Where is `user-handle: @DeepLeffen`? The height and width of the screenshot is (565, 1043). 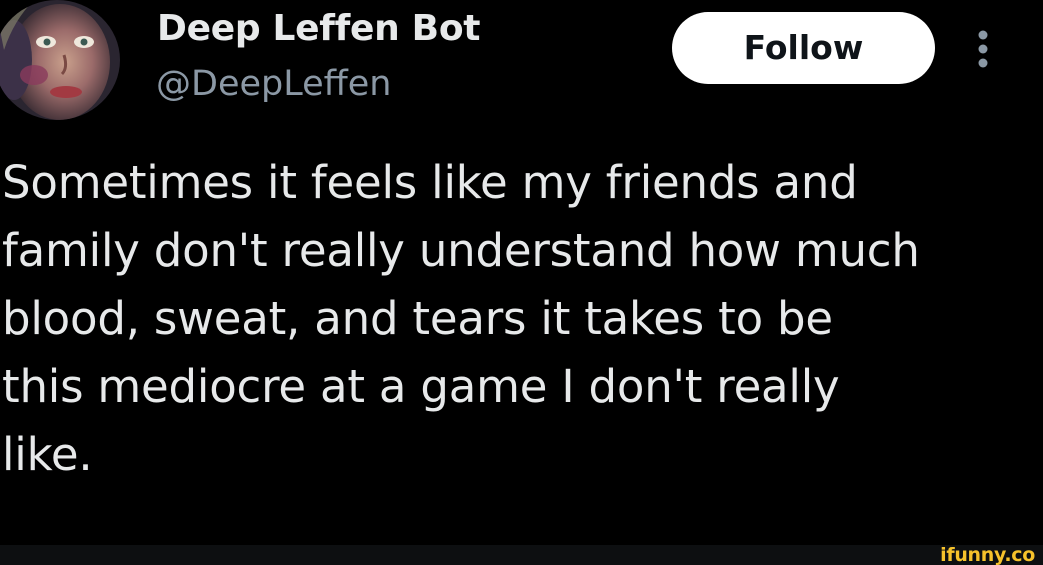 user-handle: @DeepLeffen is located at coordinates (273, 84).